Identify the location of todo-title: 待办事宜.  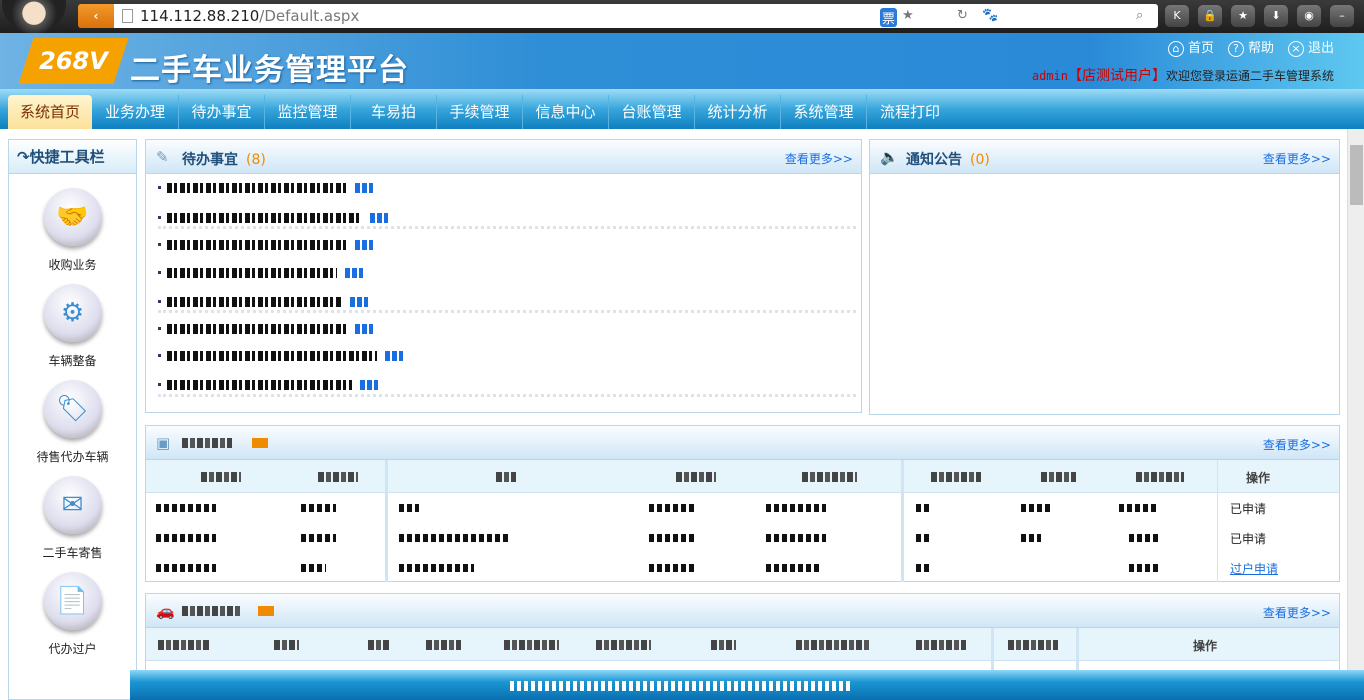
(210, 160).